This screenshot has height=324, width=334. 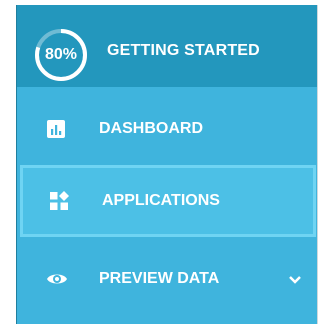 I want to click on bar-chart-icon, so click(x=56, y=129).